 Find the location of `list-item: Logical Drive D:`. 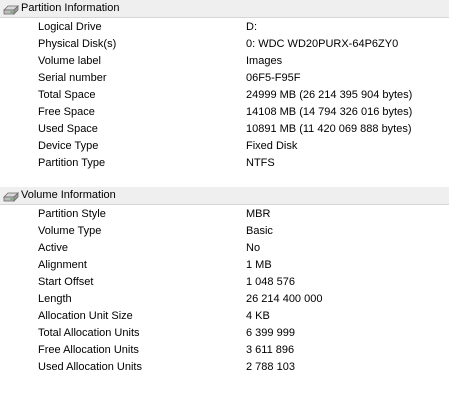

list-item: Logical Drive D: is located at coordinates (224, 26).